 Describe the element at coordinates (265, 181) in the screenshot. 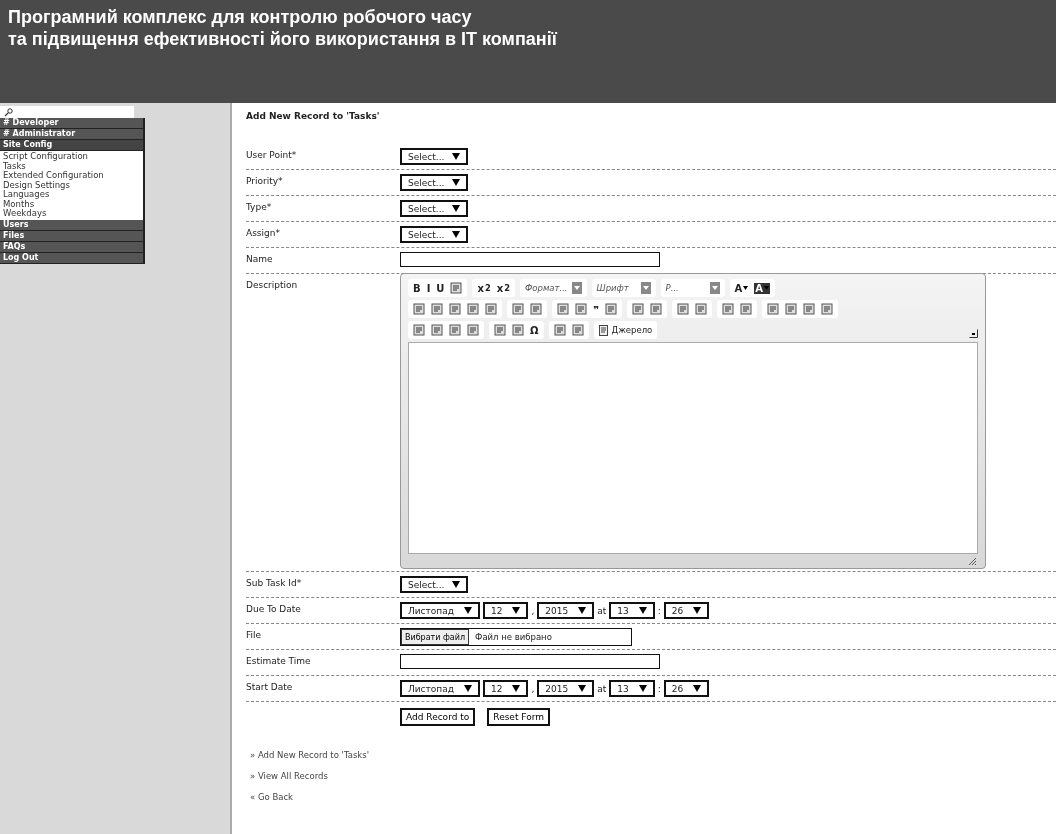

I see `field-label: Priority*` at that location.